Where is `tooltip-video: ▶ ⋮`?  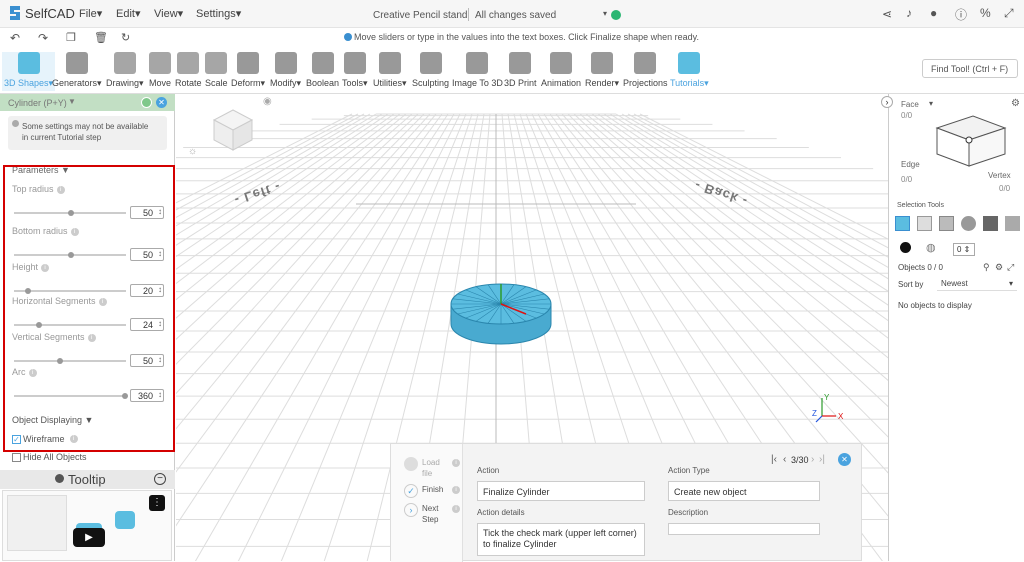 tooltip-video: ▶ ⋮ is located at coordinates (87, 525).